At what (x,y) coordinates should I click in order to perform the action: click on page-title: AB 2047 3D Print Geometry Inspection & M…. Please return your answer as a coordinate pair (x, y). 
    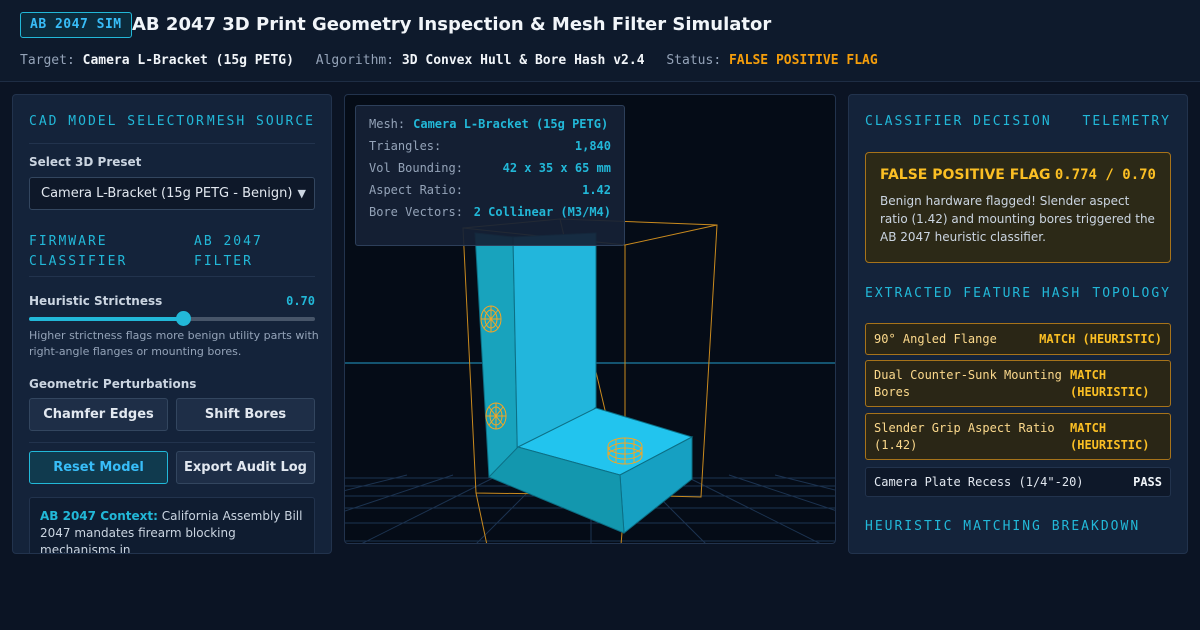
    Looking at the image, I should click on (452, 24).